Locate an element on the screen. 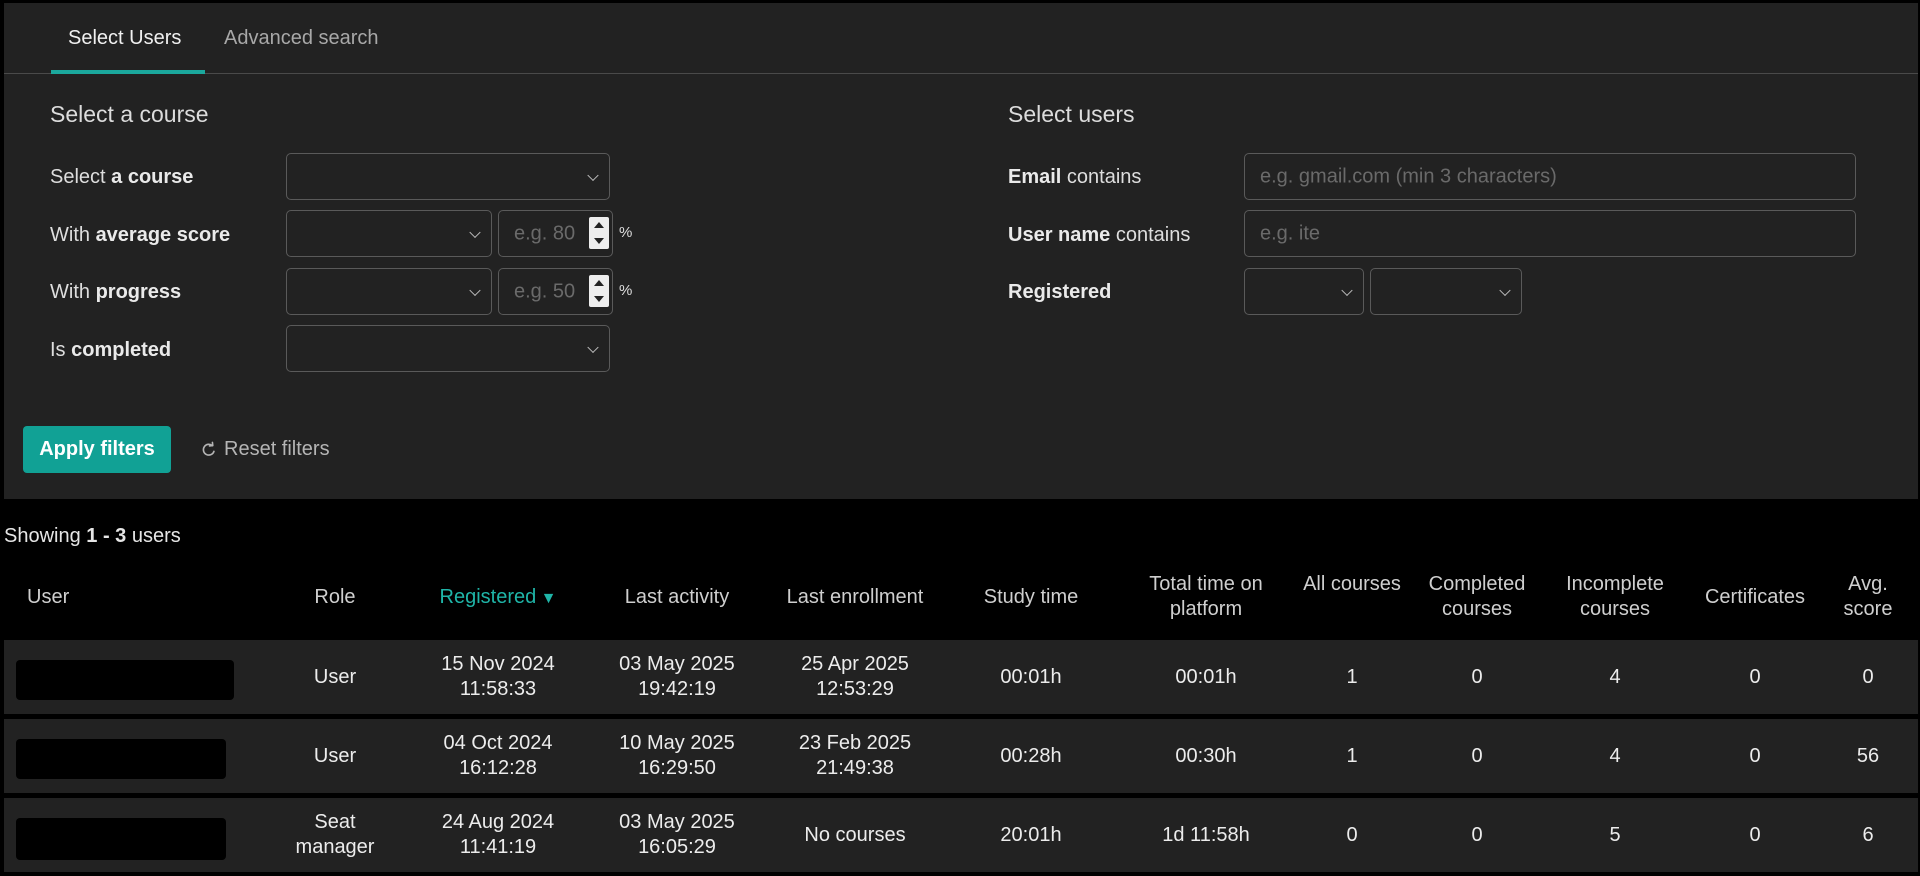 This screenshot has height=876, width=1920. column-header-label: Last activity is located at coordinates (677, 597).